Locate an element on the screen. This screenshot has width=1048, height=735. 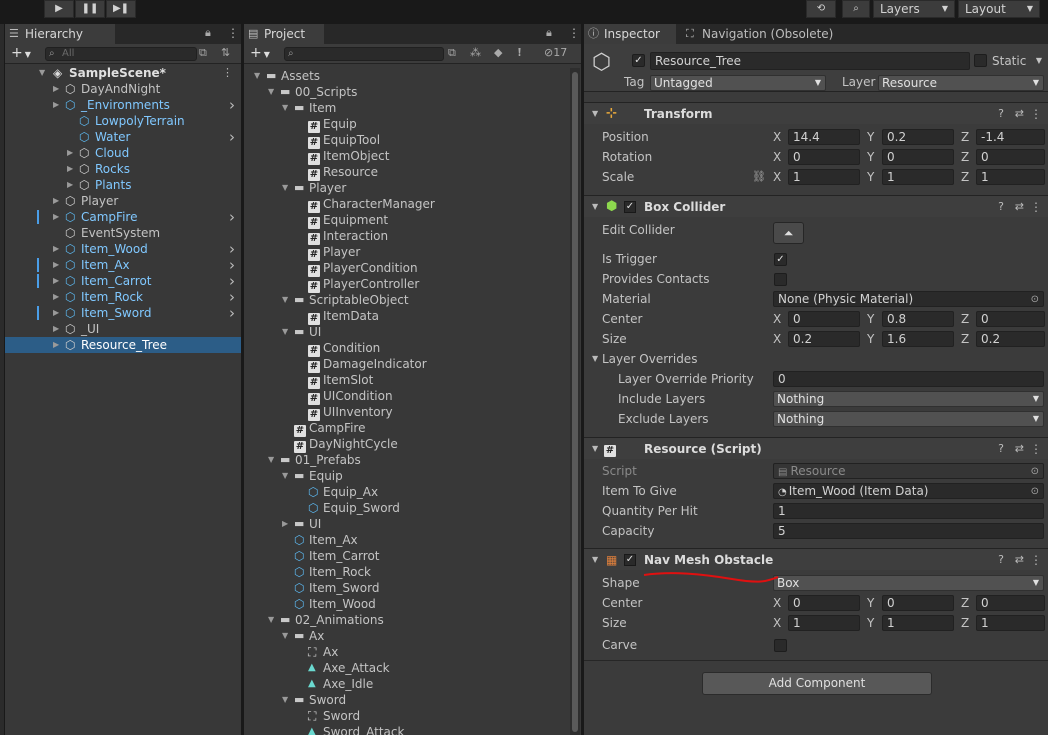
presets-icon: ⇄ is located at coordinates (1019, 114).